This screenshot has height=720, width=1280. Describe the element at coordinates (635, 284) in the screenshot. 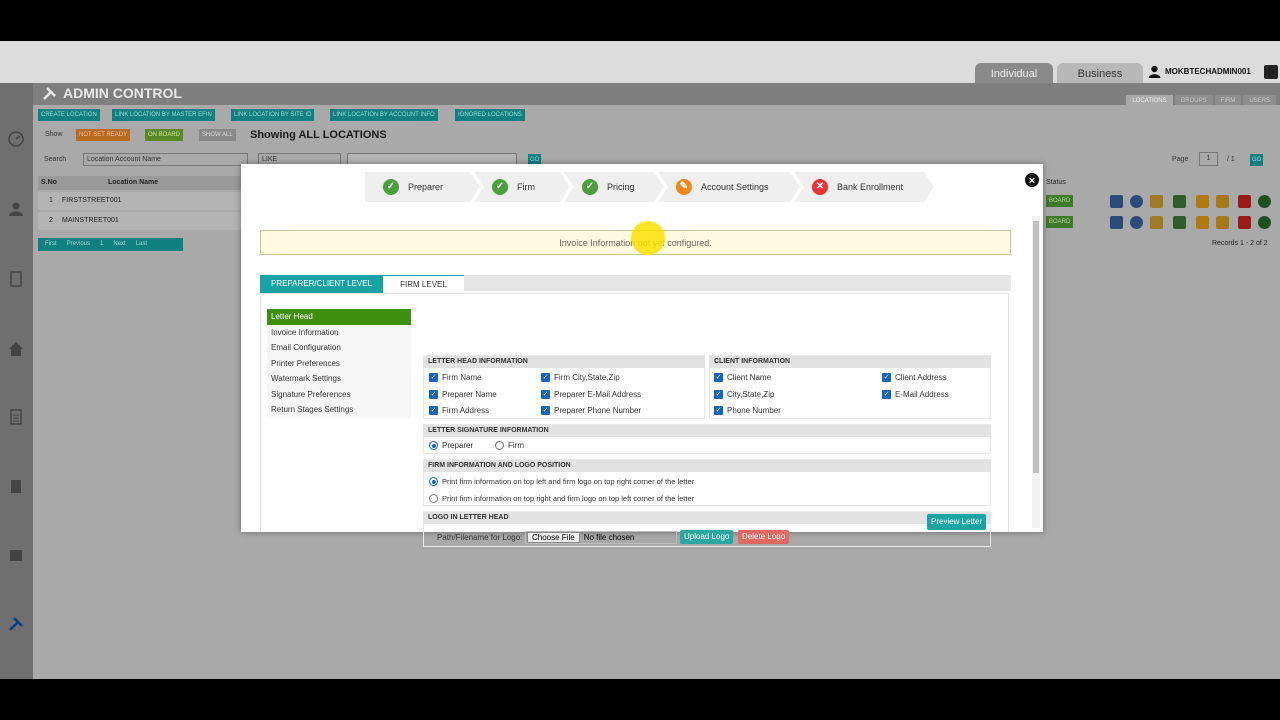

I see `level-tabs: PREPARER/CLIENT LEVEL FIRM LEVEL` at that location.